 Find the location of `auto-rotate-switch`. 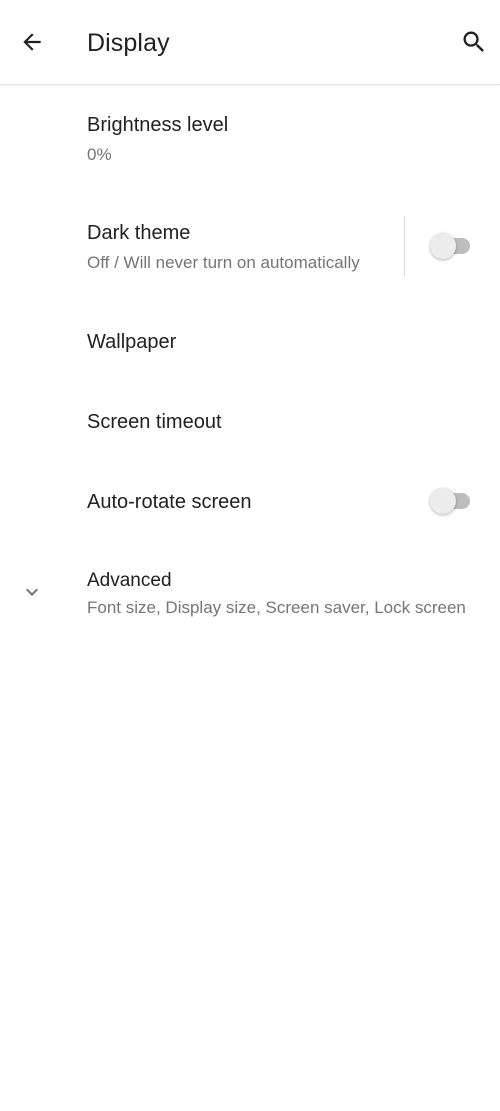

auto-rotate-switch is located at coordinates (451, 501).